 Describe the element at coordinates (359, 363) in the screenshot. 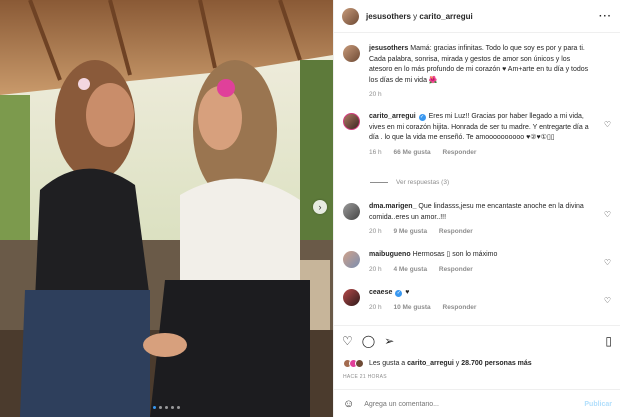

I see `liker-avatar` at that location.